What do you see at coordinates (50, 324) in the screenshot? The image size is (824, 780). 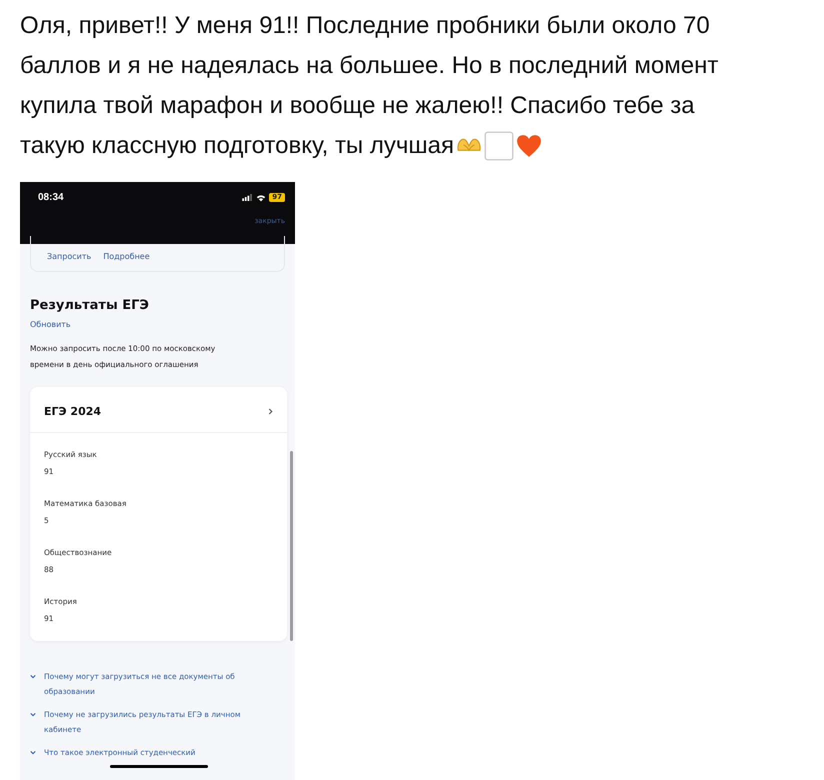 I see `refresh-link: Обновить` at bounding box center [50, 324].